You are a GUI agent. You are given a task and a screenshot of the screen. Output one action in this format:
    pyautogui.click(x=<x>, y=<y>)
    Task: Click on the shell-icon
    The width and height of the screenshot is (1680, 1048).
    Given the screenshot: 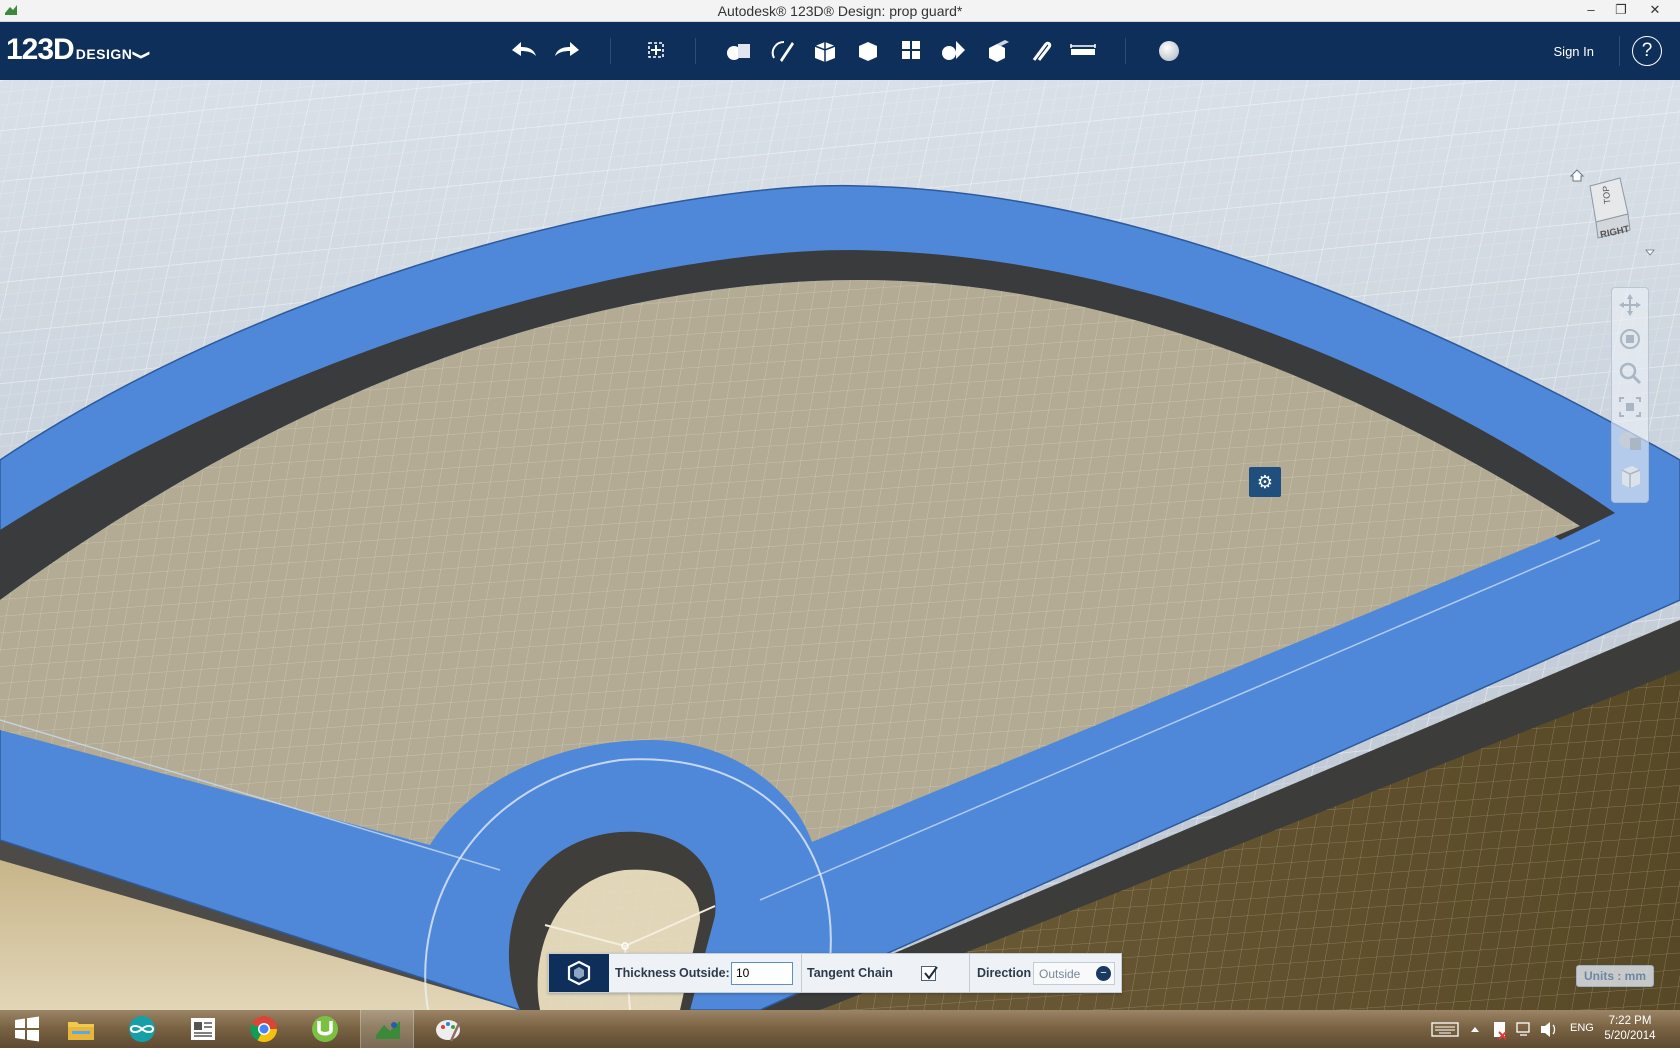 What is the action you would take?
    pyautogui.click(x=579, y=973)
    